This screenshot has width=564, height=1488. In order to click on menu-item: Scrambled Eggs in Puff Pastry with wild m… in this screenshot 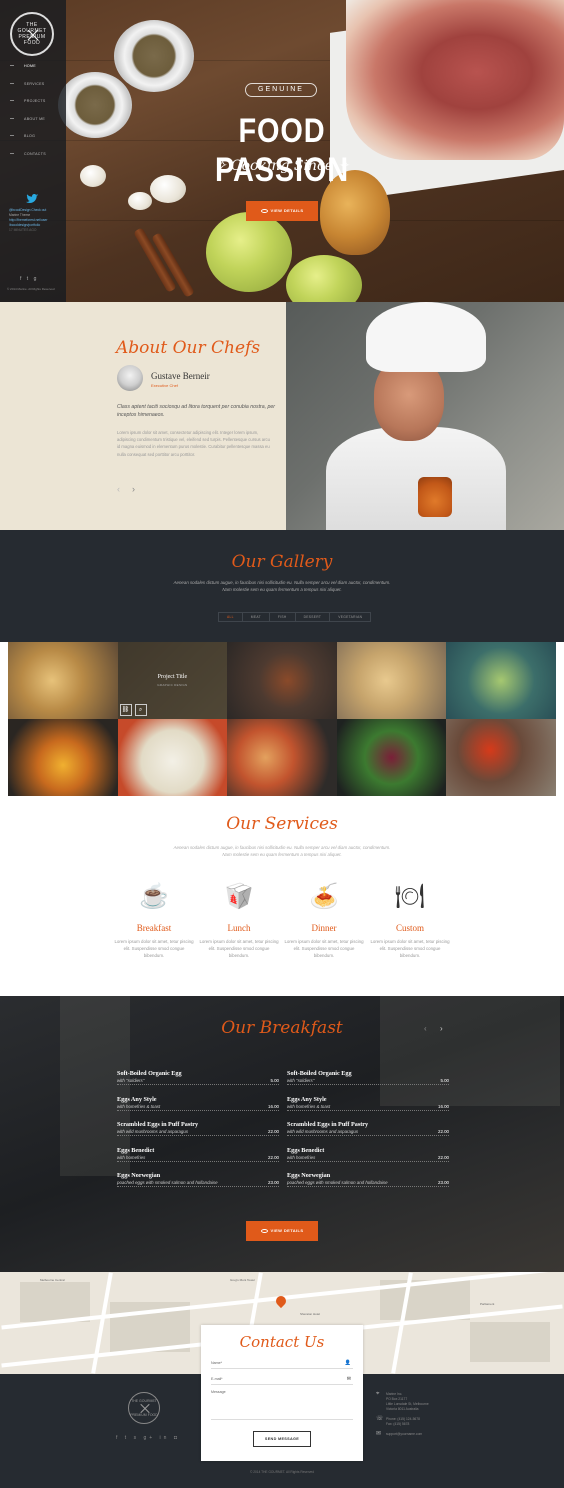, I will do `click(198, 1134)`.